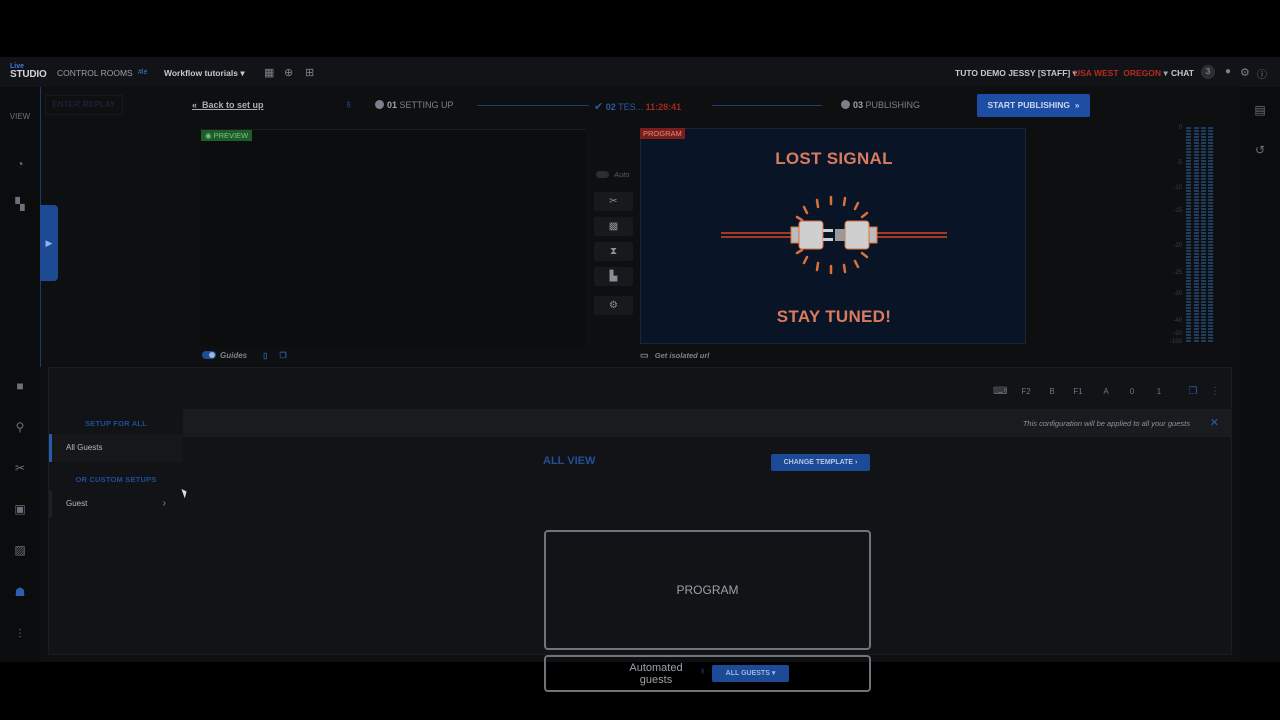 Image resolution: width=1280 pixels, height=720 pixels. I want to click on step-dot-icon, so click(379, 104).